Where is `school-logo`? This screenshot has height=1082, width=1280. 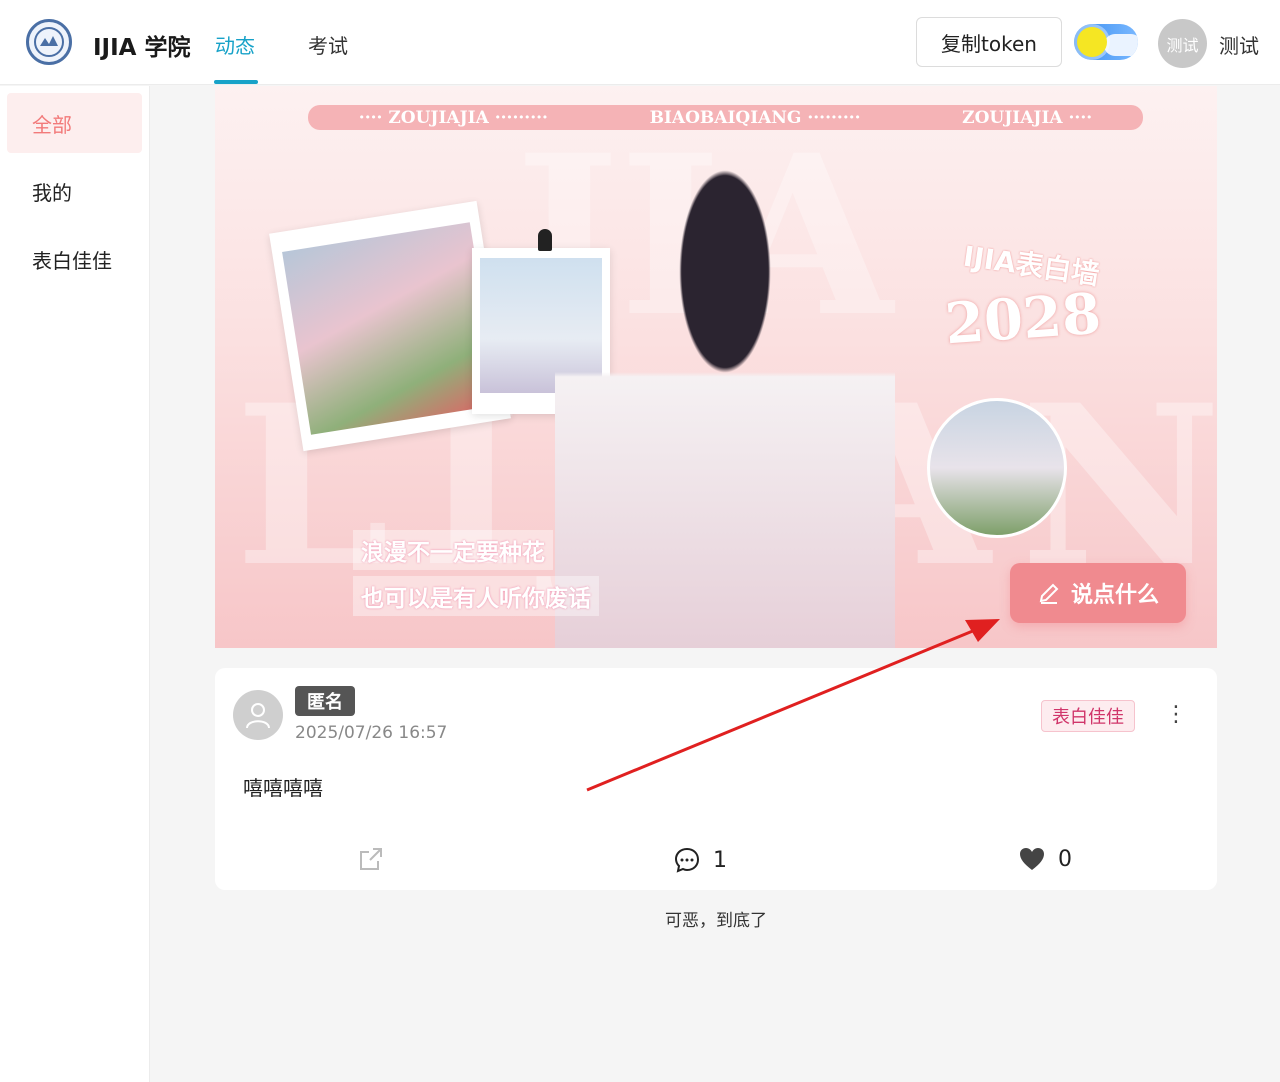
school-logo is located at coordinates (49, 42).